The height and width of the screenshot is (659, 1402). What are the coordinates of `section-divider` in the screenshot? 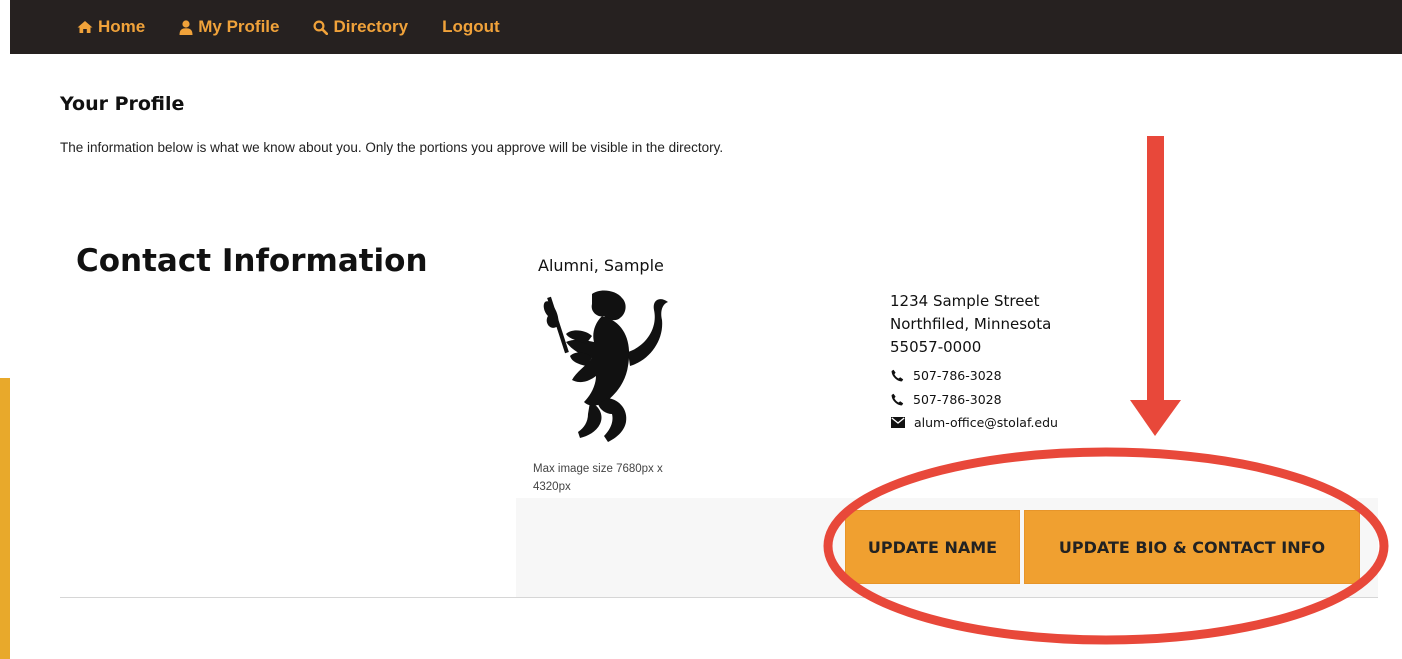 It's located at (719, 597).